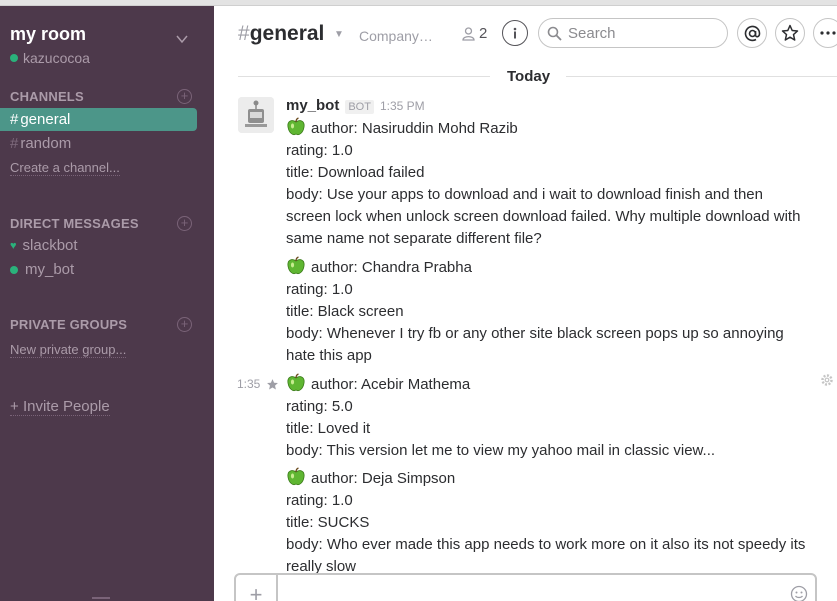 Image resolution: width=837 pixels, height=601 pixels. Describe the element at coordinates (345, 311) in the screenshot. I see `title-line: title: Black screen` at that location.